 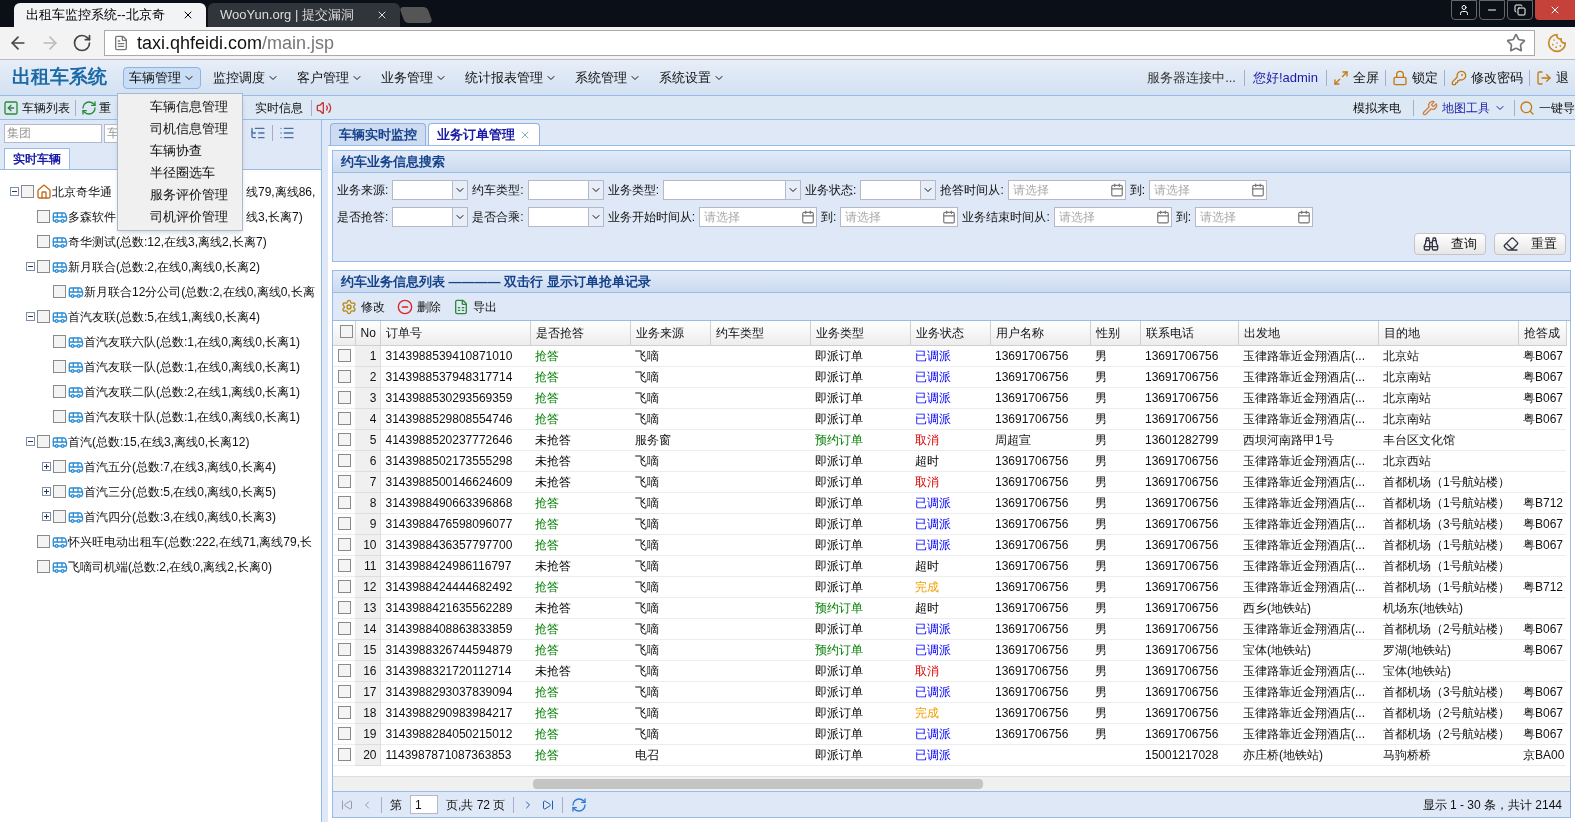 I want to click on list-action: 导出, so click(x=475, y=306).